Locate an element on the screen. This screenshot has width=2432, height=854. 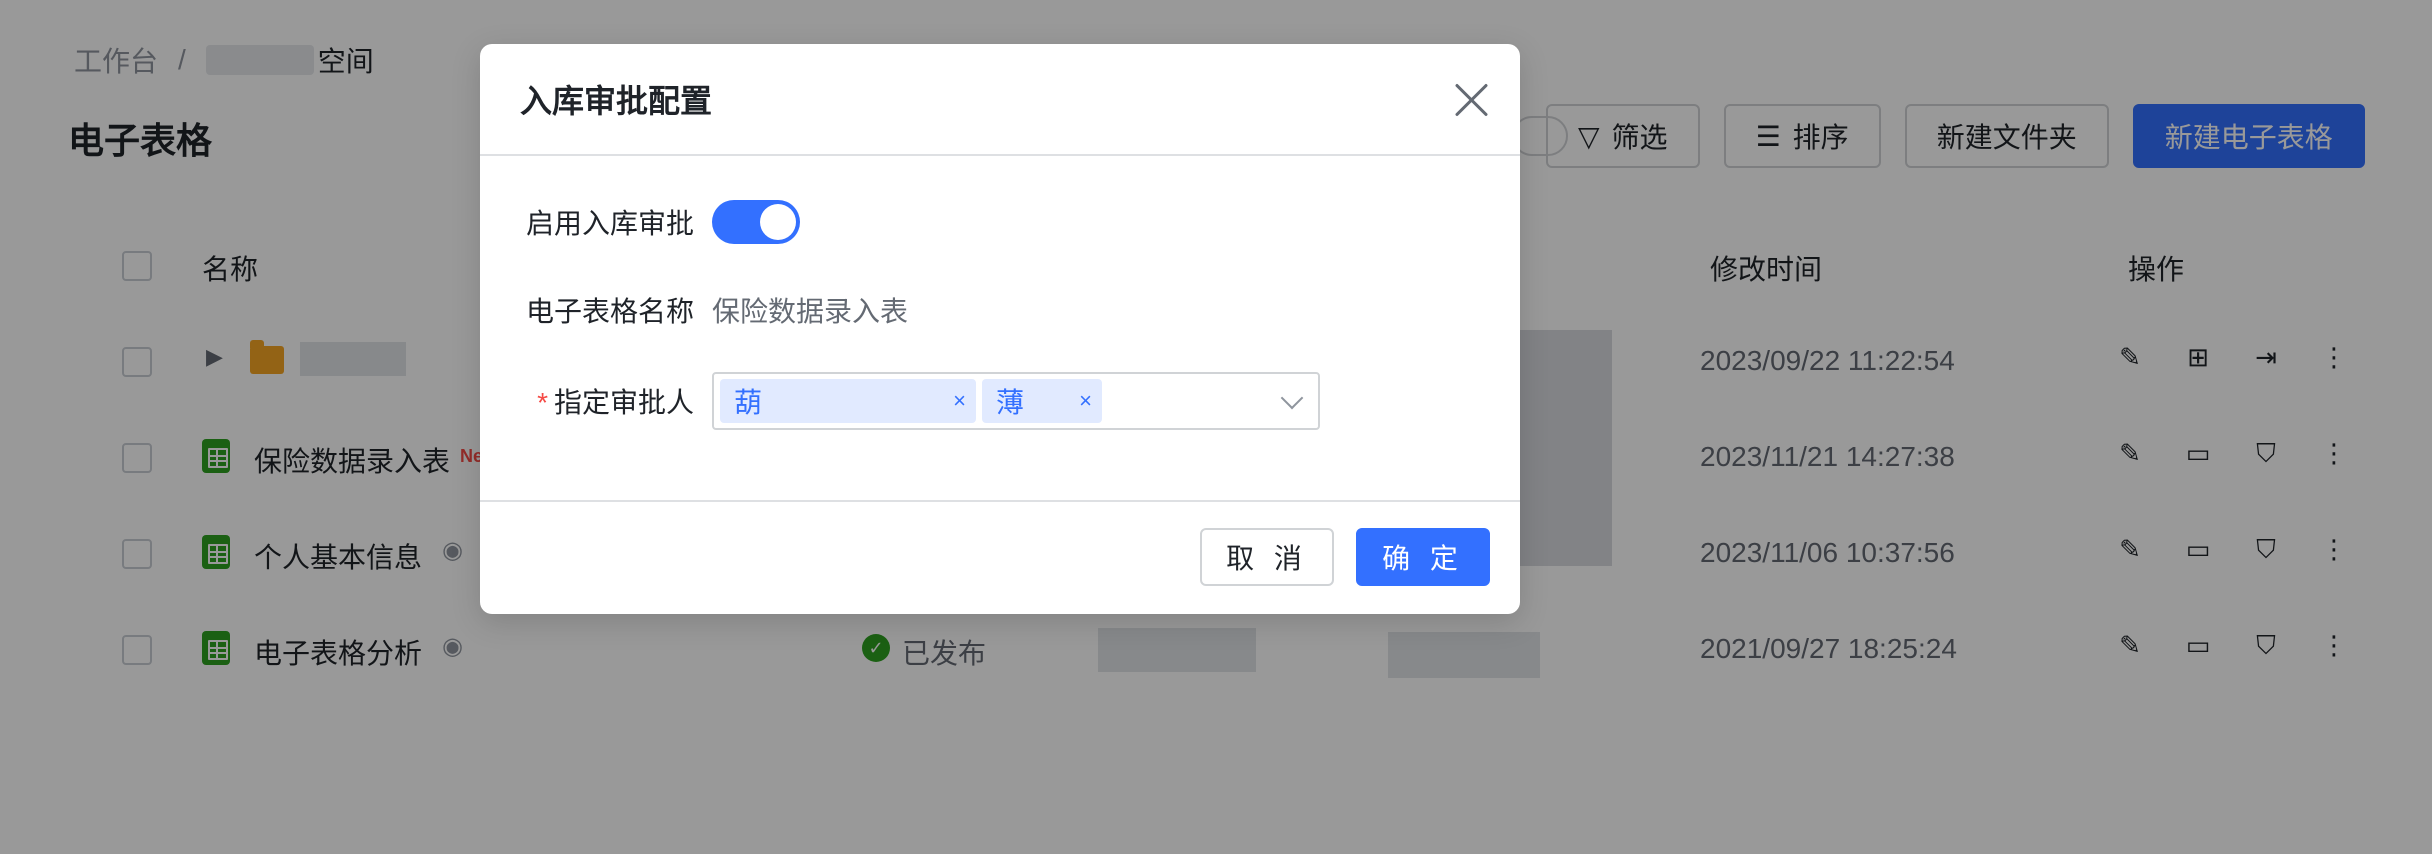
cancel-button: 取 消 is located at coordinates (1267, 557).